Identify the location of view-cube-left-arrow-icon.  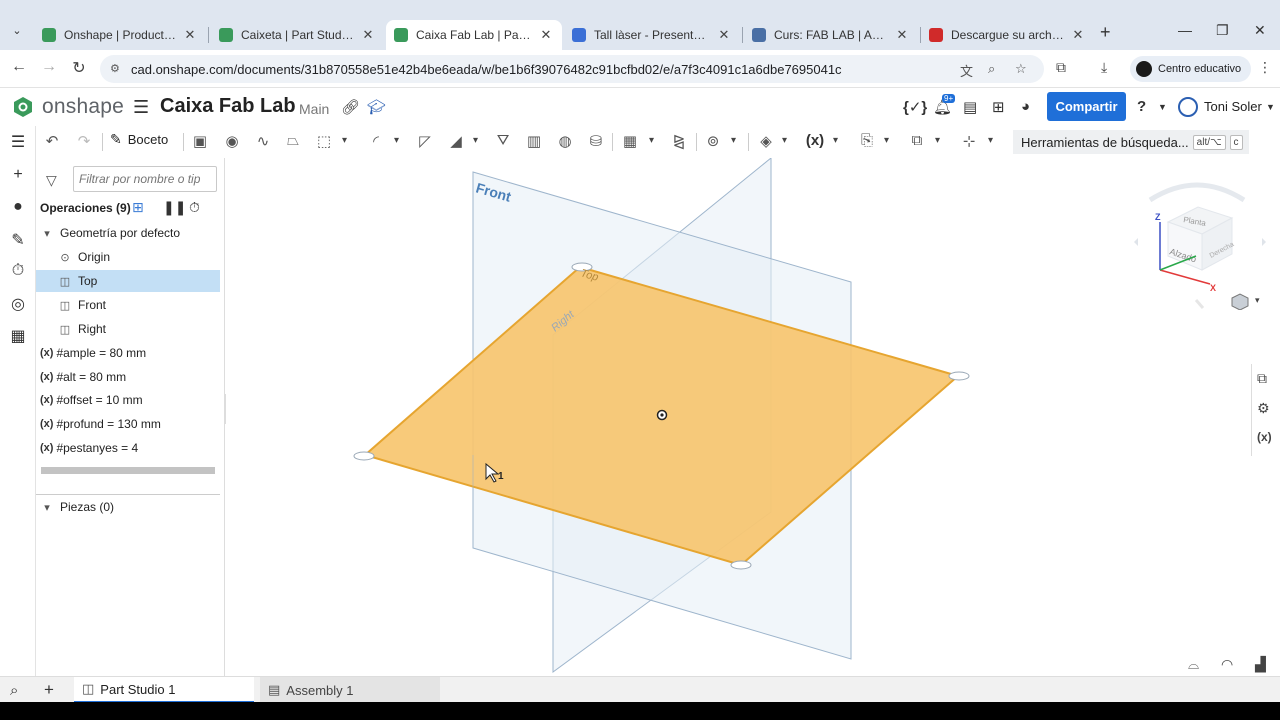
(1136, 242).